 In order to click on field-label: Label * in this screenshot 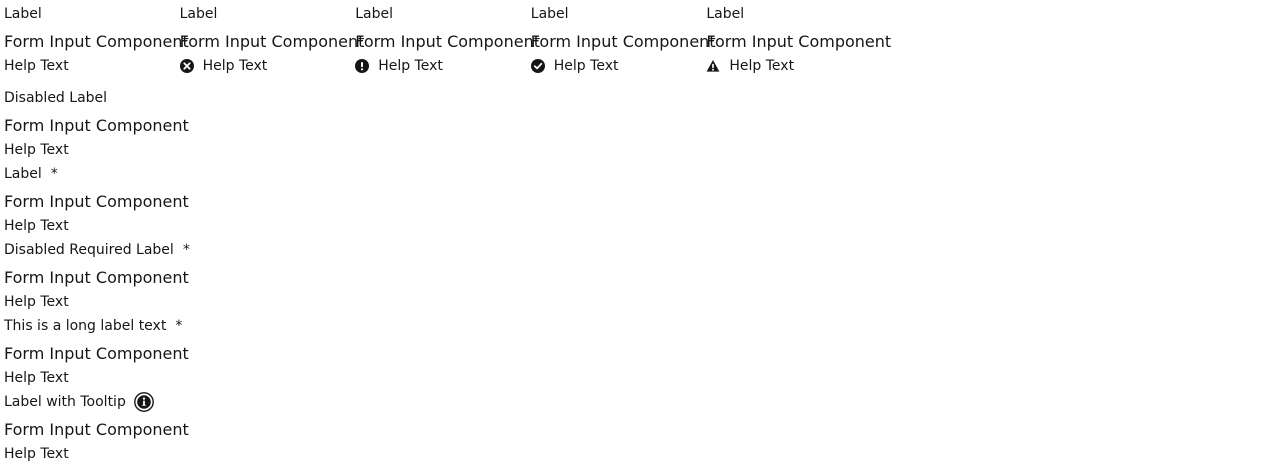, I will do `click(96, 174)`.